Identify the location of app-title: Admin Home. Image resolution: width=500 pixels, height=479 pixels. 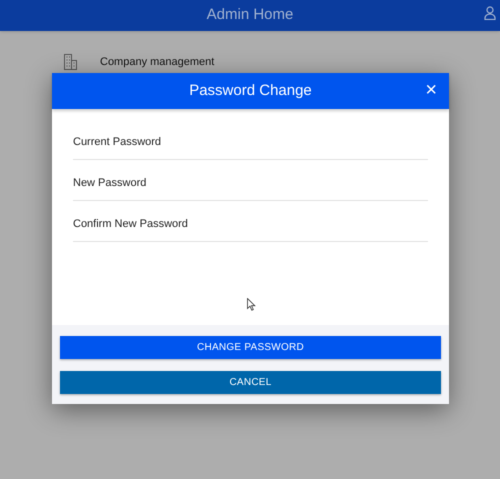
(250, 15).